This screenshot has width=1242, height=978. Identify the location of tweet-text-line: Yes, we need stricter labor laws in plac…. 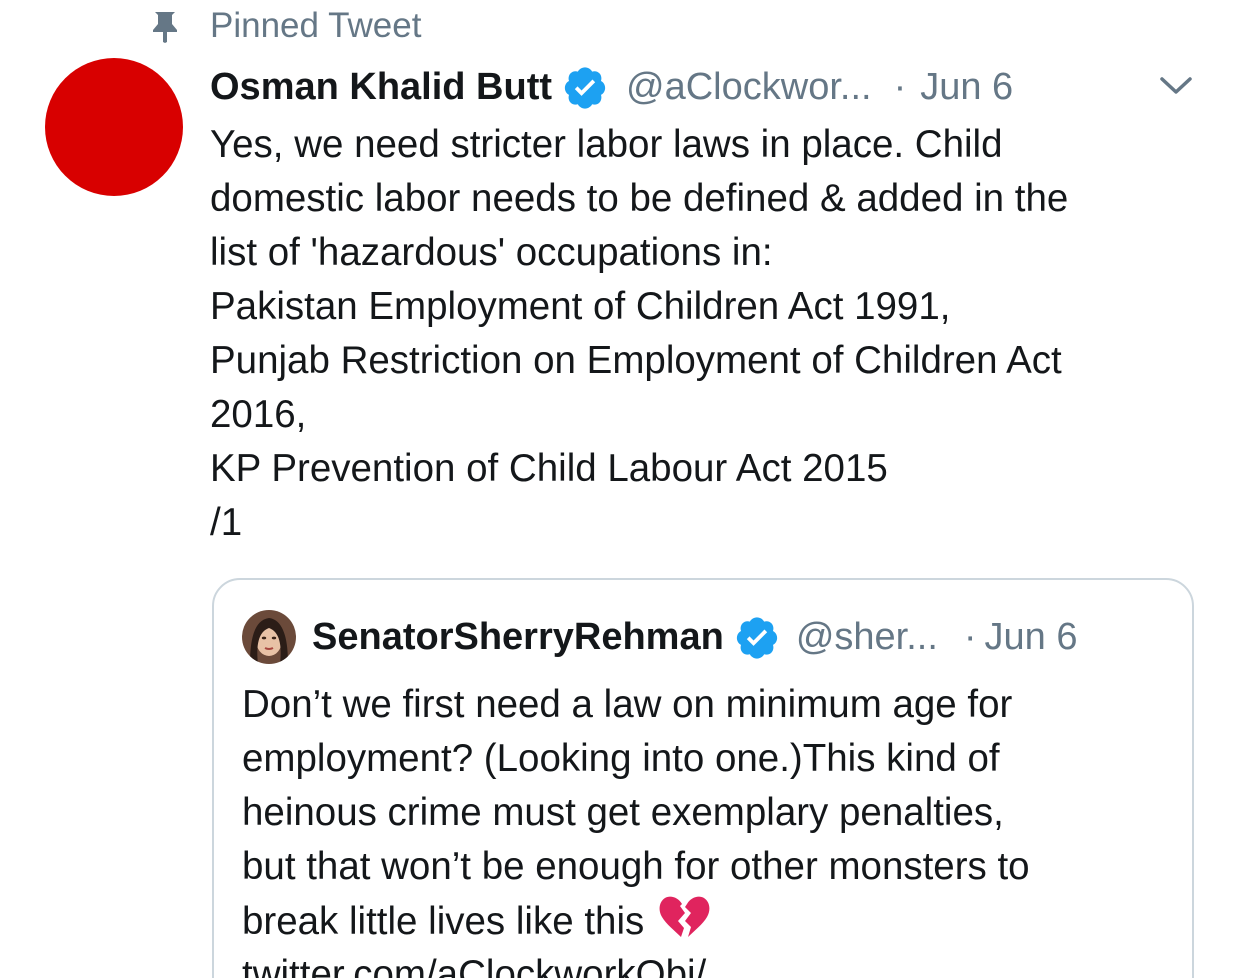
(606, 144).